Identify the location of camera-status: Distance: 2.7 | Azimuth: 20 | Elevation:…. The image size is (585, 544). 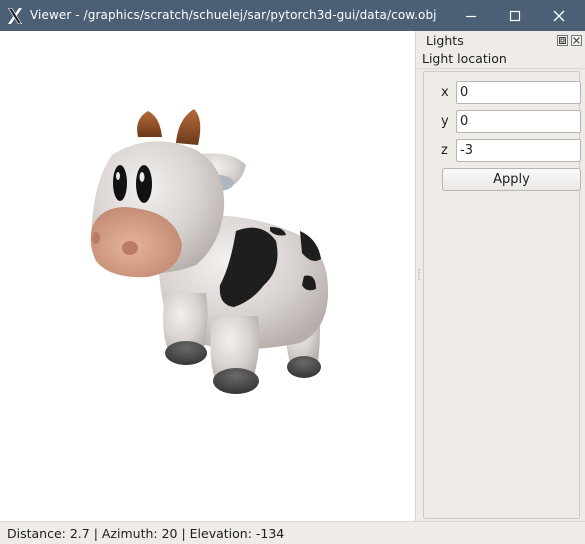
(146, 533).